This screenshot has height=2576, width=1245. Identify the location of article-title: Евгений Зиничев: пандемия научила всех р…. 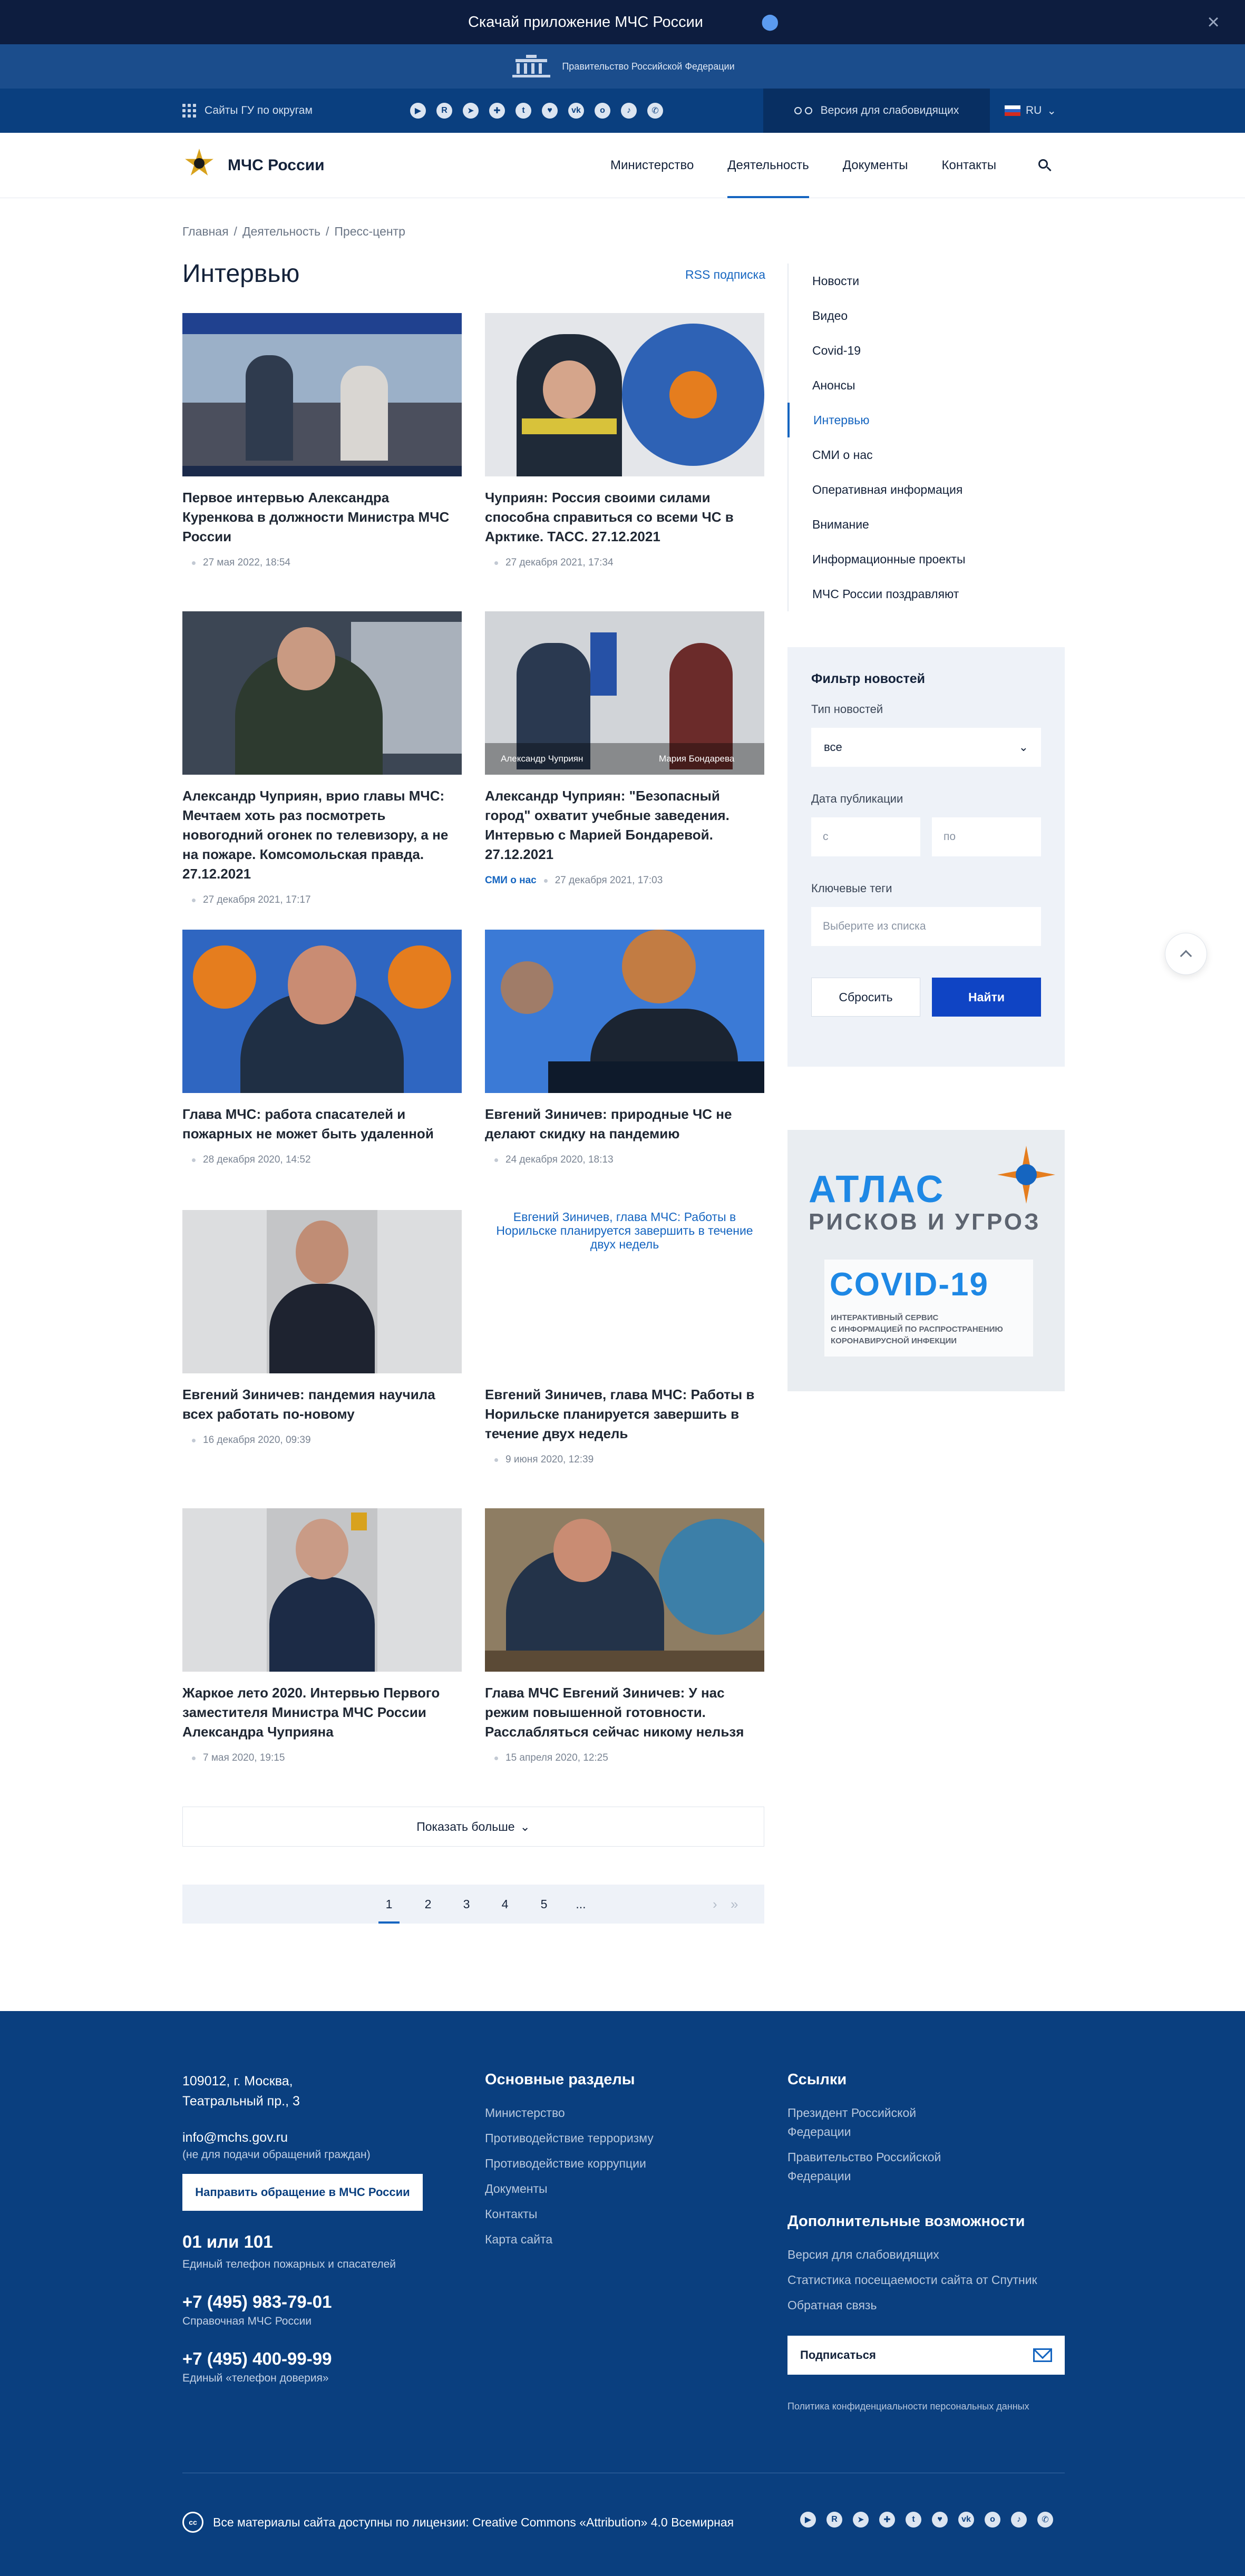
(322, 1404).